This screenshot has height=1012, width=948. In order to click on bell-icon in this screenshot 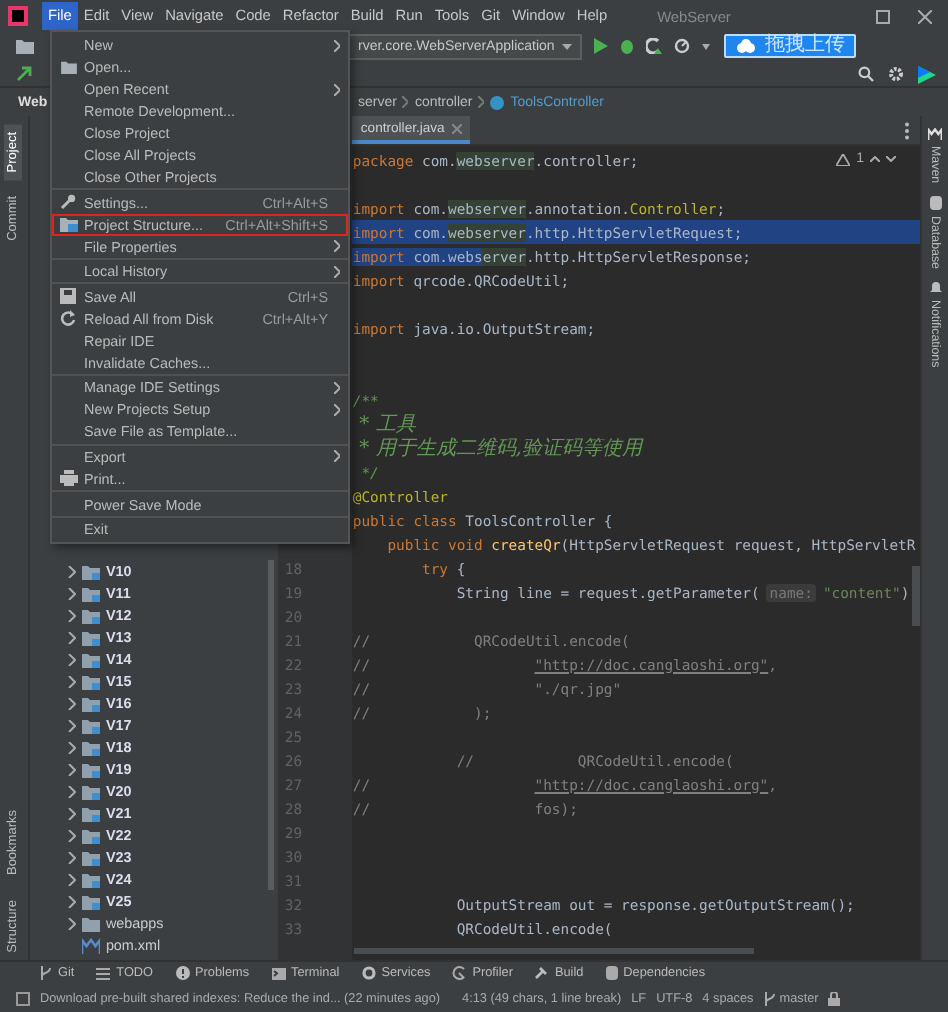, I will do `click(935, 287)`.